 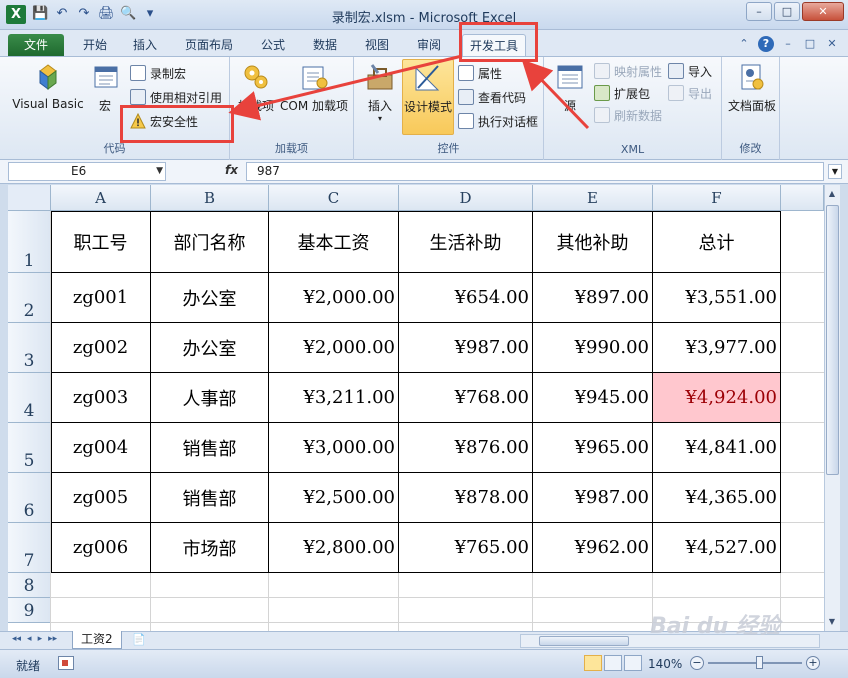 I want to click on table-cell: 人事部, so click(x=210, y=398).